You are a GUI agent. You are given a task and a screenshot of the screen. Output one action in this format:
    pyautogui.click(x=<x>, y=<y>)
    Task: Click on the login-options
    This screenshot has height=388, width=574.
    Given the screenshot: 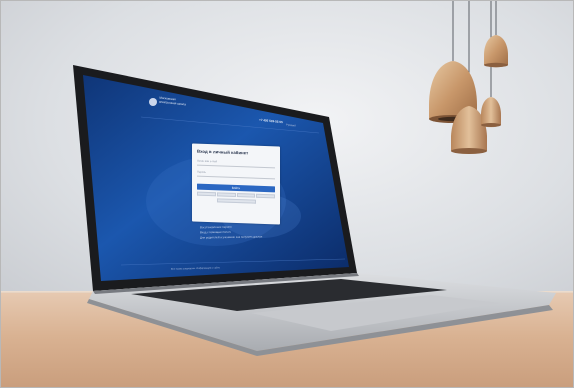 What is the action you would take?
    pyautogui.click(x=236, y=195)
    